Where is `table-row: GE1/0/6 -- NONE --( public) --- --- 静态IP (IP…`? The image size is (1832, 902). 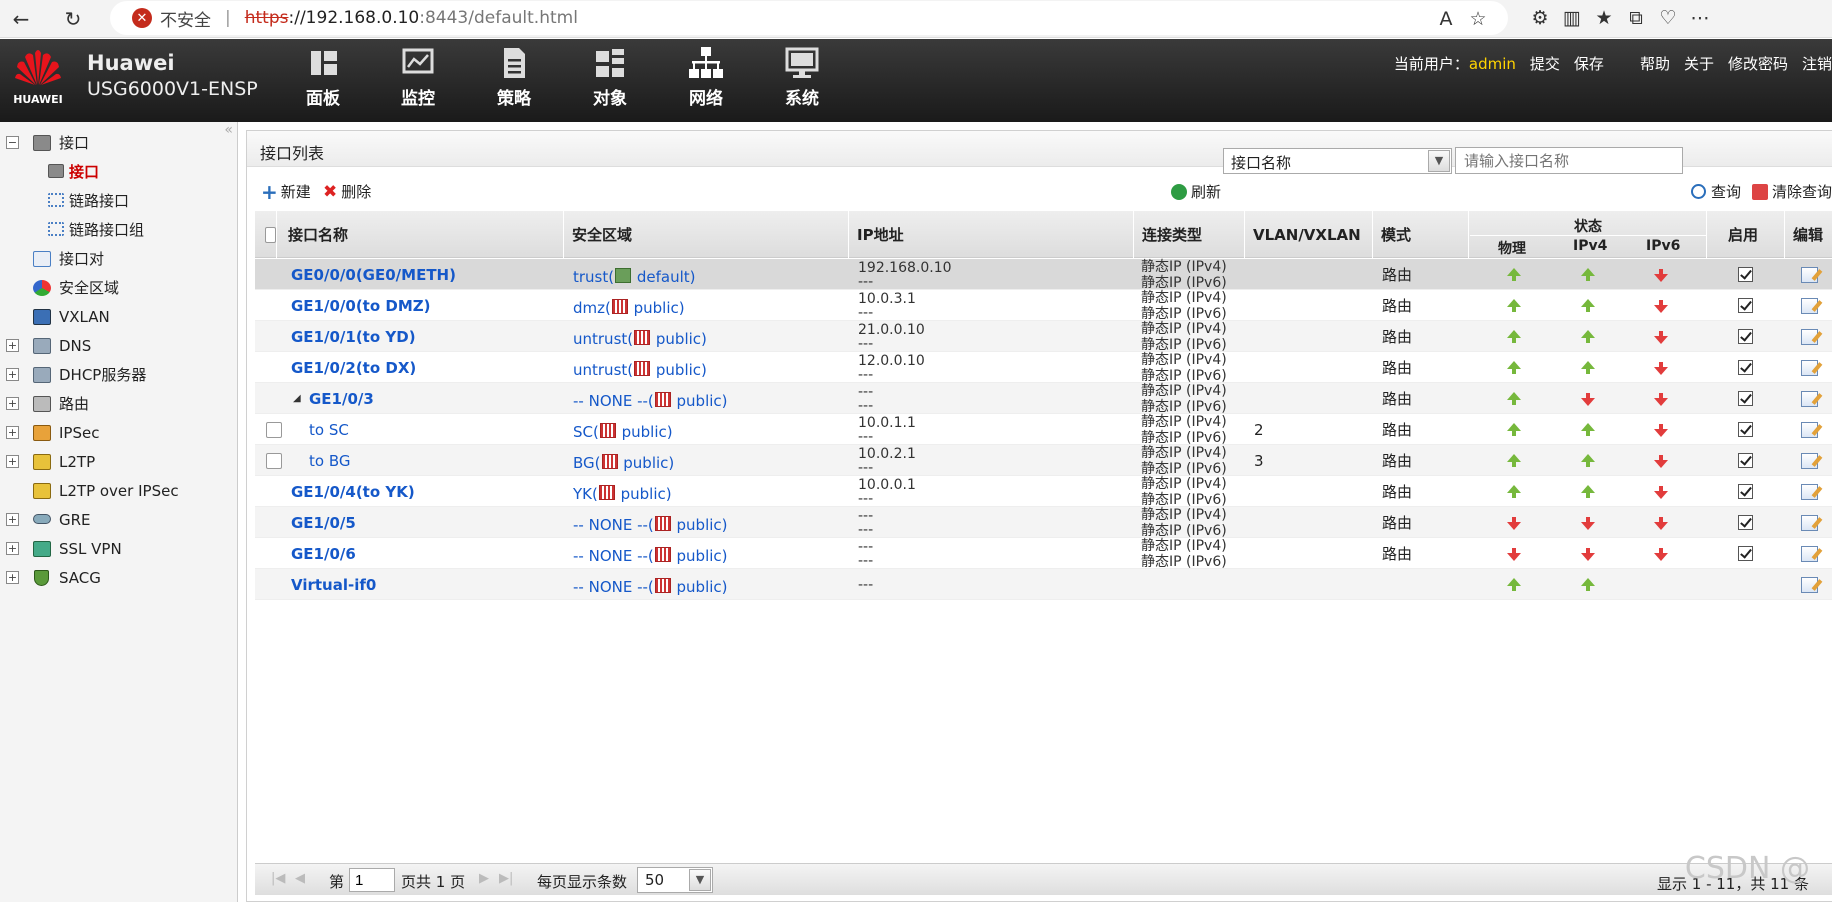 table-row: GE1/0/6 -- NONE --( public) --- --- 静态IP (IP… is located at coordinates (1043, 554).